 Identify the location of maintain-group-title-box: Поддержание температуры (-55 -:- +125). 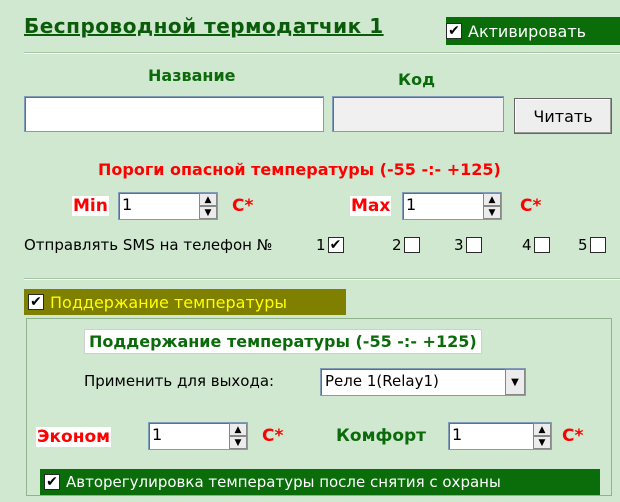
(283, 341).